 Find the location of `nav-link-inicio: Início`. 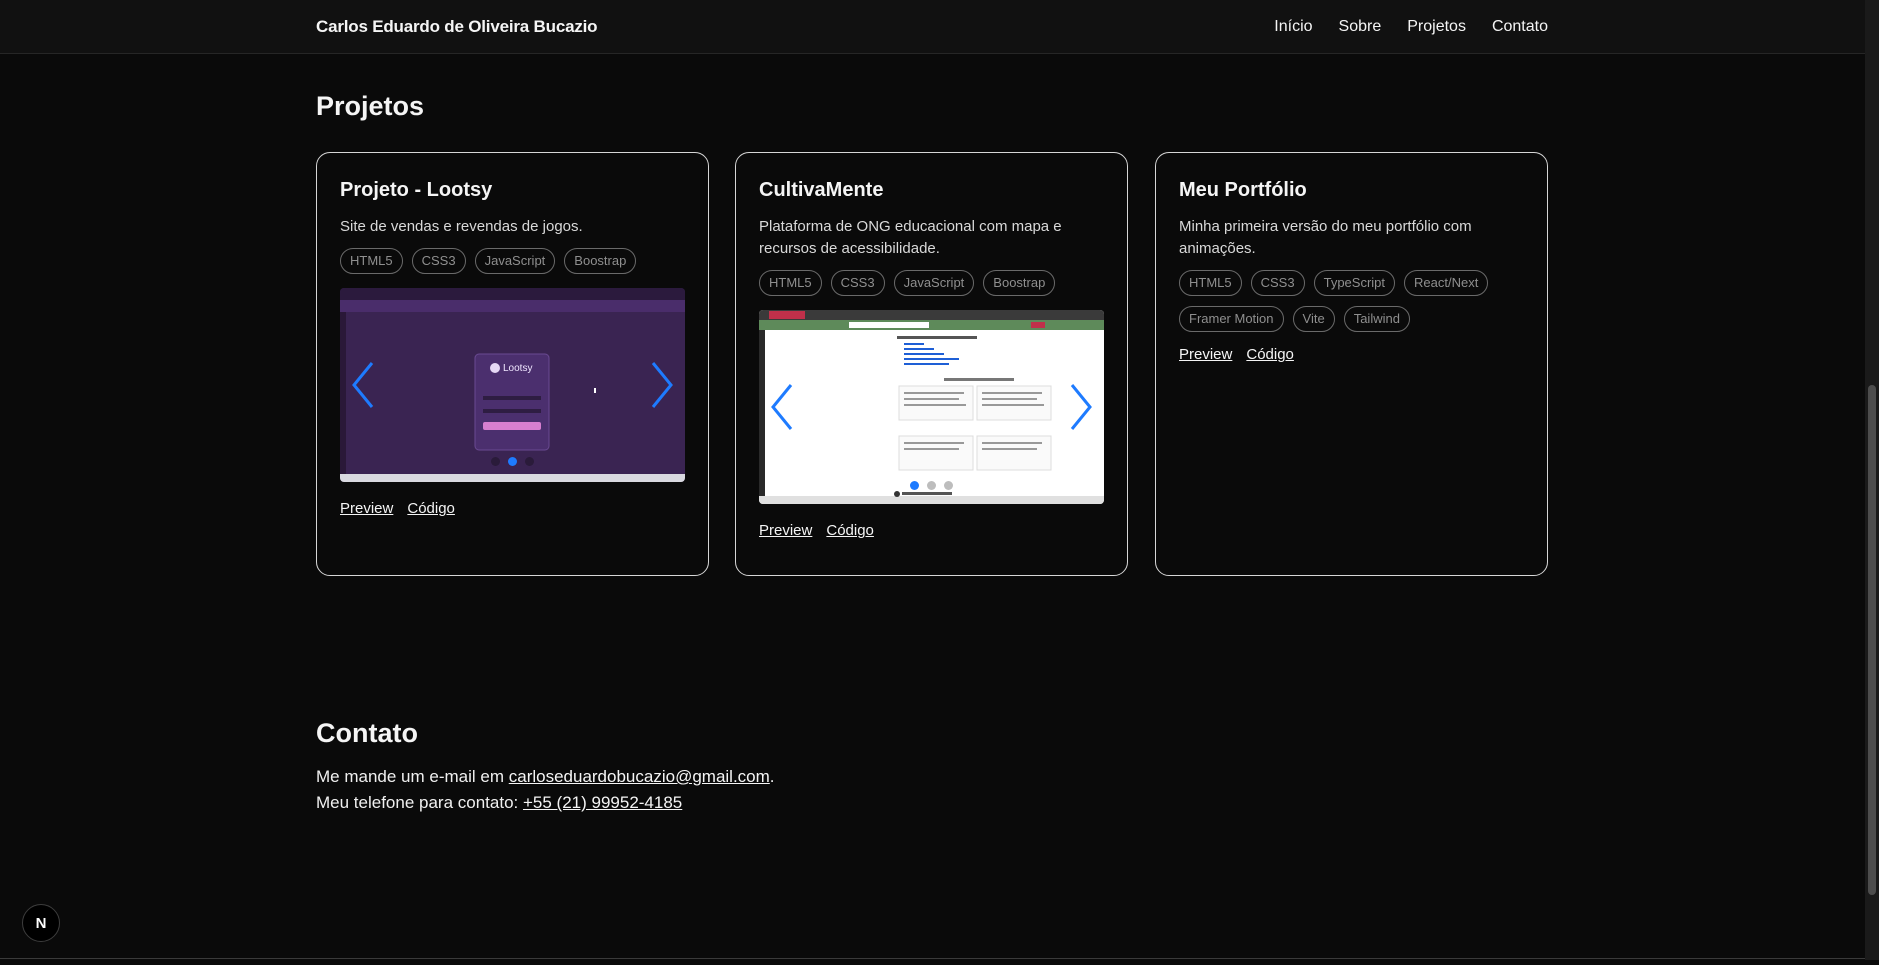

nav-link-inicio: Início is located at coordinates (1293, 27).